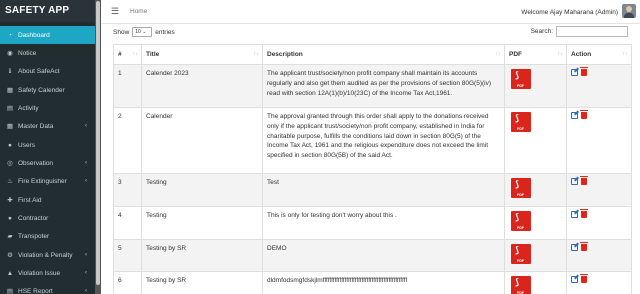  I want to click on sidebar-item-violation-penalty: ⚙ Violation & Penalty ‹, so click(47, 255).